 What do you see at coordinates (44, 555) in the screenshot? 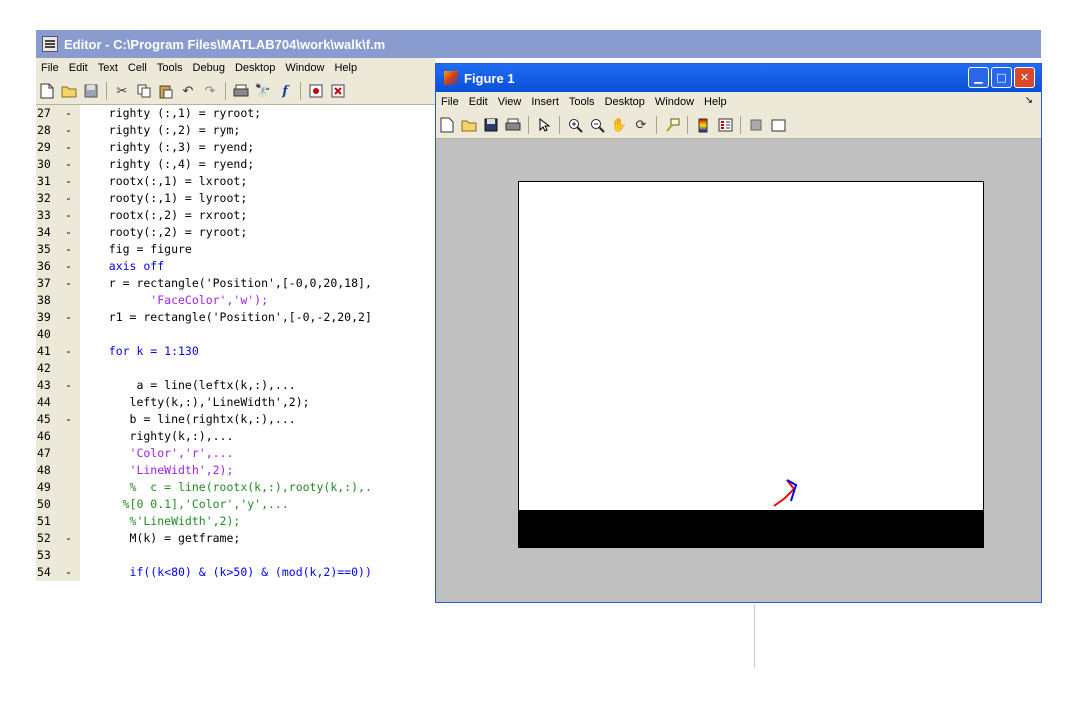
I see `line-number: 53` at bounding box center [44, 555].